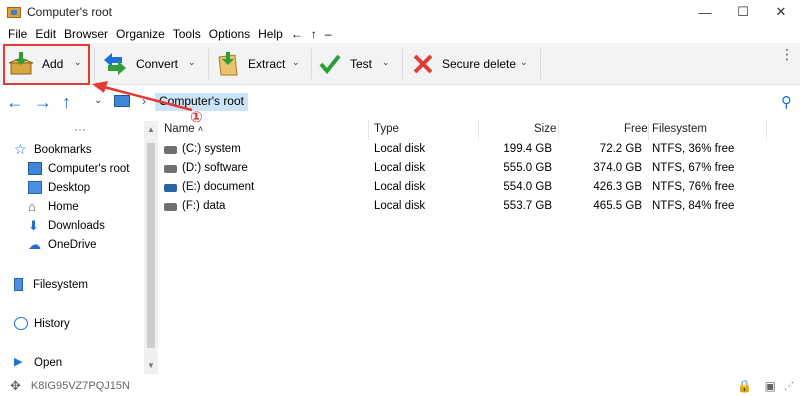 The height and width of the screenshot is (396, 800). I want to click on sidebar-item-downloads: ⬇ Downloads, so click(66, 225).